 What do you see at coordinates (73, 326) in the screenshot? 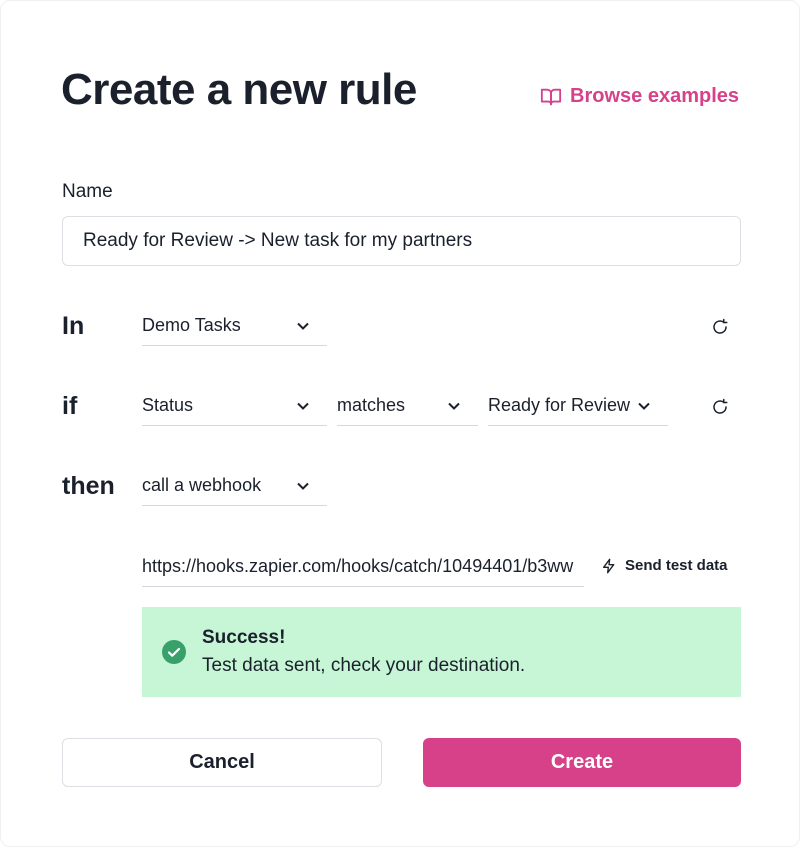
I see `in-label: In` at bounding box center [73, 326].